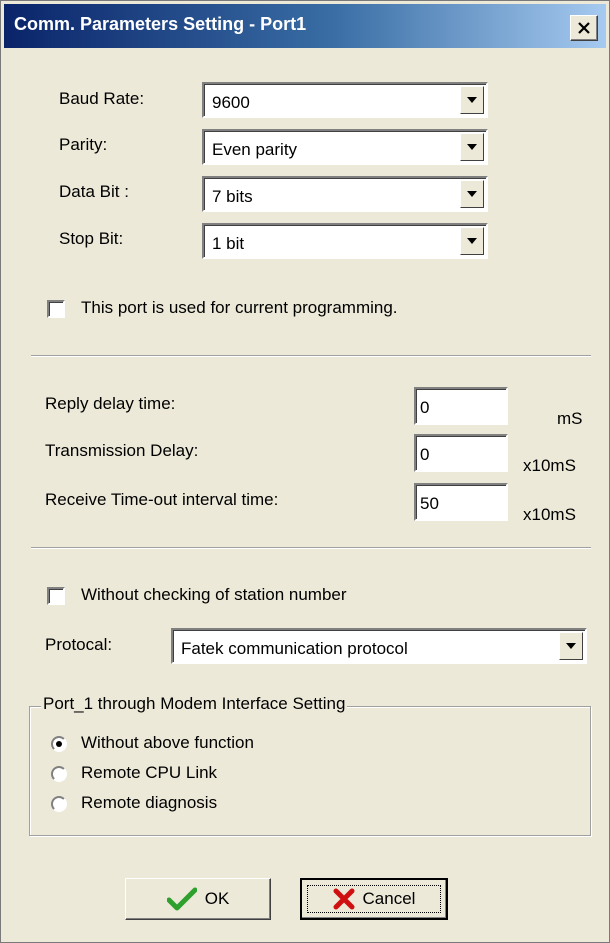 The image size is (610, 943). I want to click on receive-timeout-value: 50, so click(429, 503).